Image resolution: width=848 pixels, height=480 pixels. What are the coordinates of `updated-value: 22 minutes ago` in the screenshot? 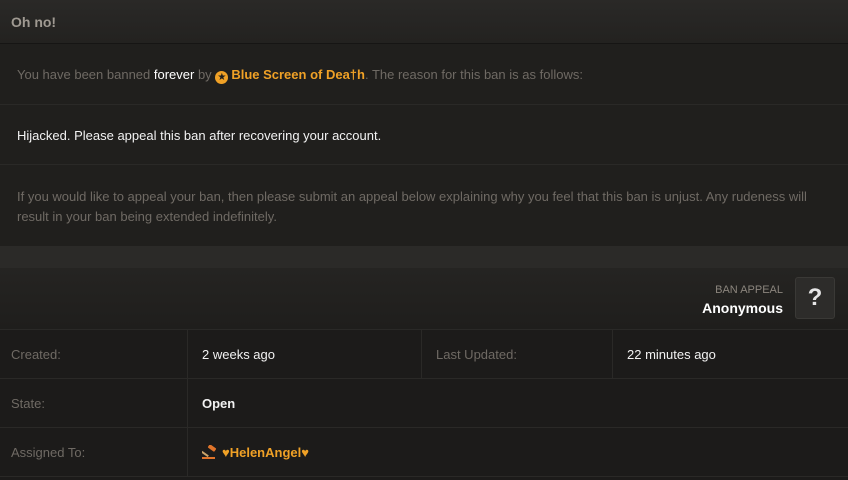 It's located at (671, 354).